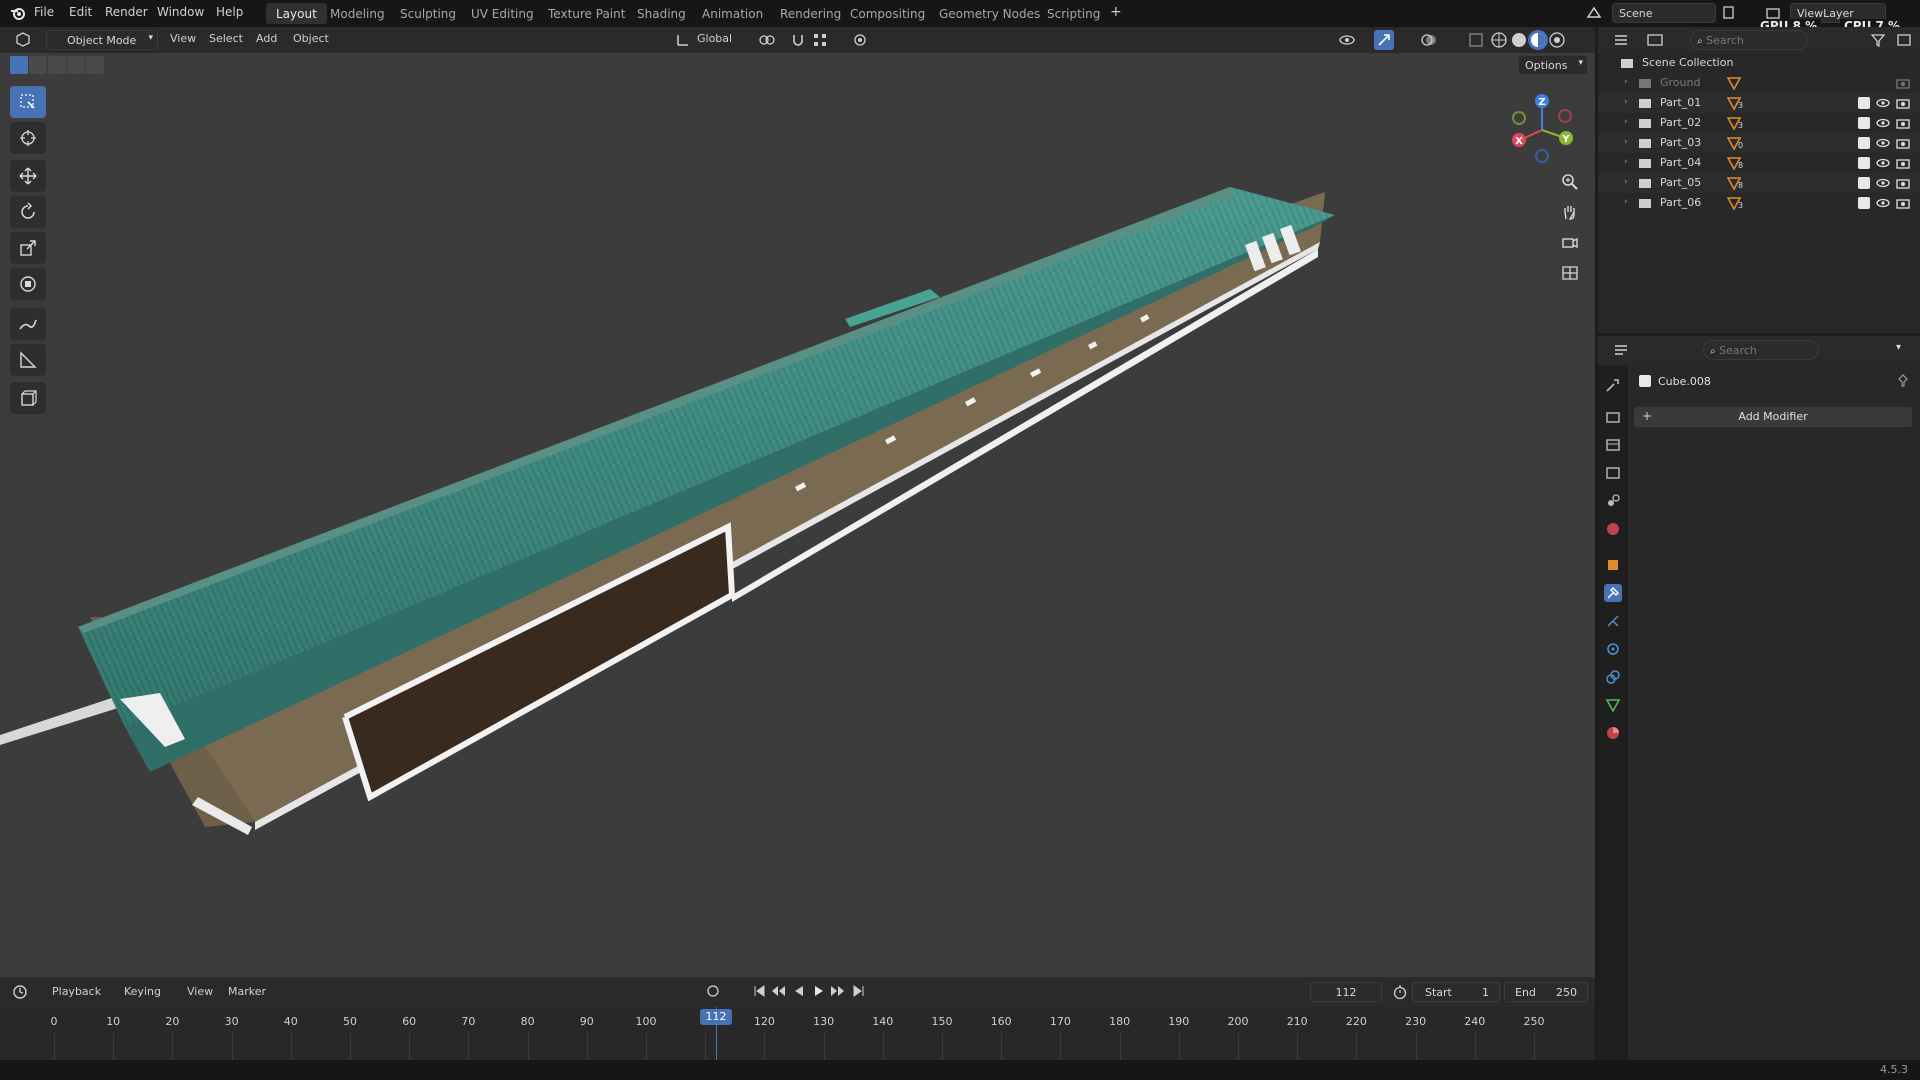 The image size is (1920, 1080). What do you see at coordinates (1898, 347) in the screenshot?
I see `chevron-down-icon: ▾` at bounding box center [1898, 347].